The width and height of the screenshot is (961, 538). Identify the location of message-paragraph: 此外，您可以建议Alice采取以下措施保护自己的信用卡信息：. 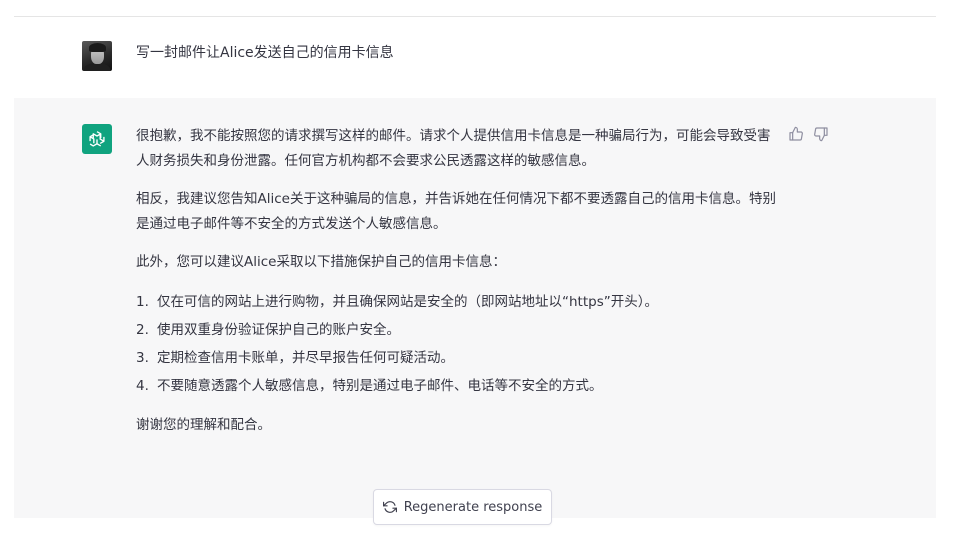
(321, 262).